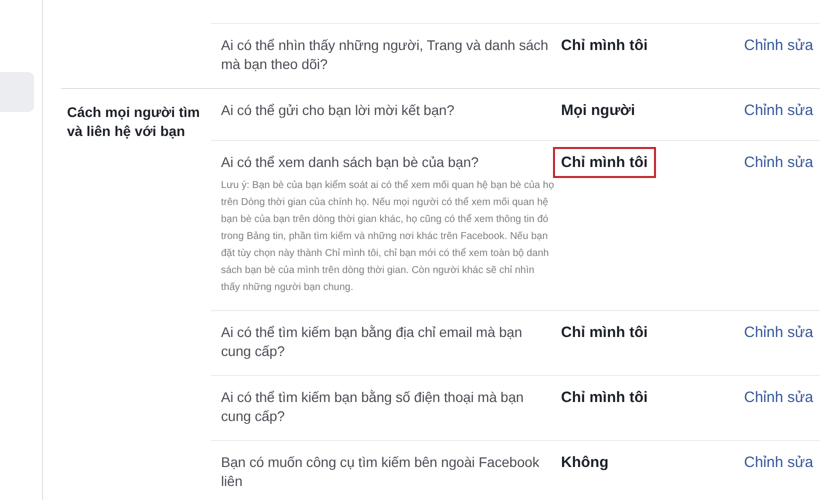  Describe the element at coordinates (385, 55) in the screenshot. I see `setting-question: Ai có thể nhìn thấy những người, Trang và danh sách mà bạn theo dõi?` at that location.